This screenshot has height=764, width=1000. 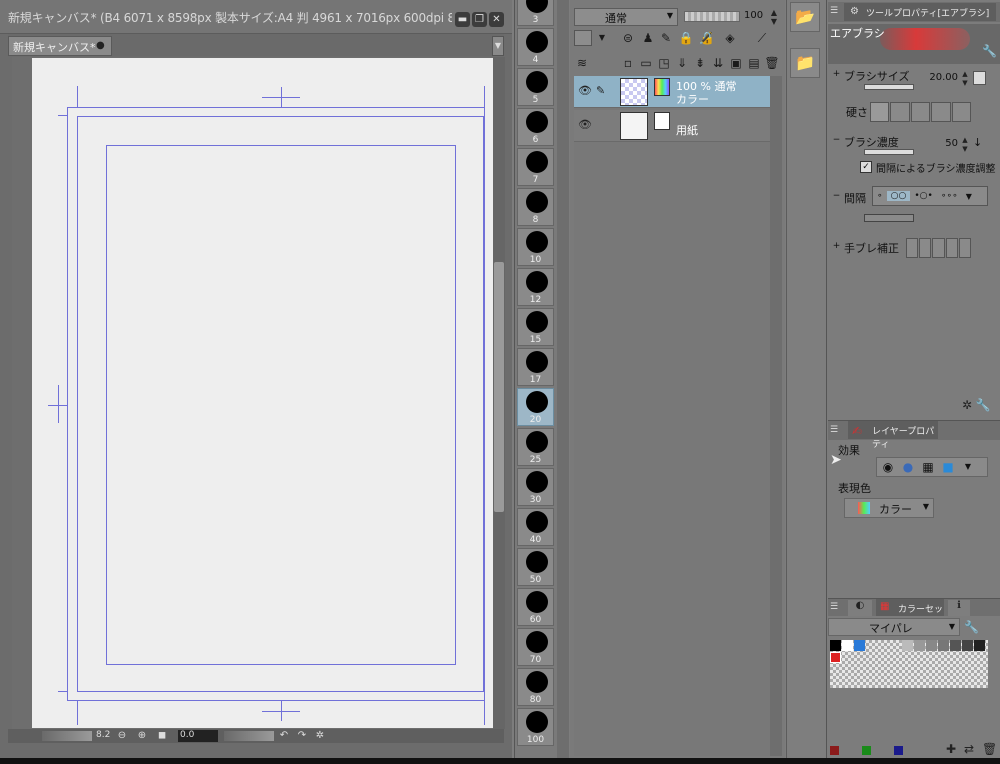 I want to click on swatch-red, so click(x=835, y=657).